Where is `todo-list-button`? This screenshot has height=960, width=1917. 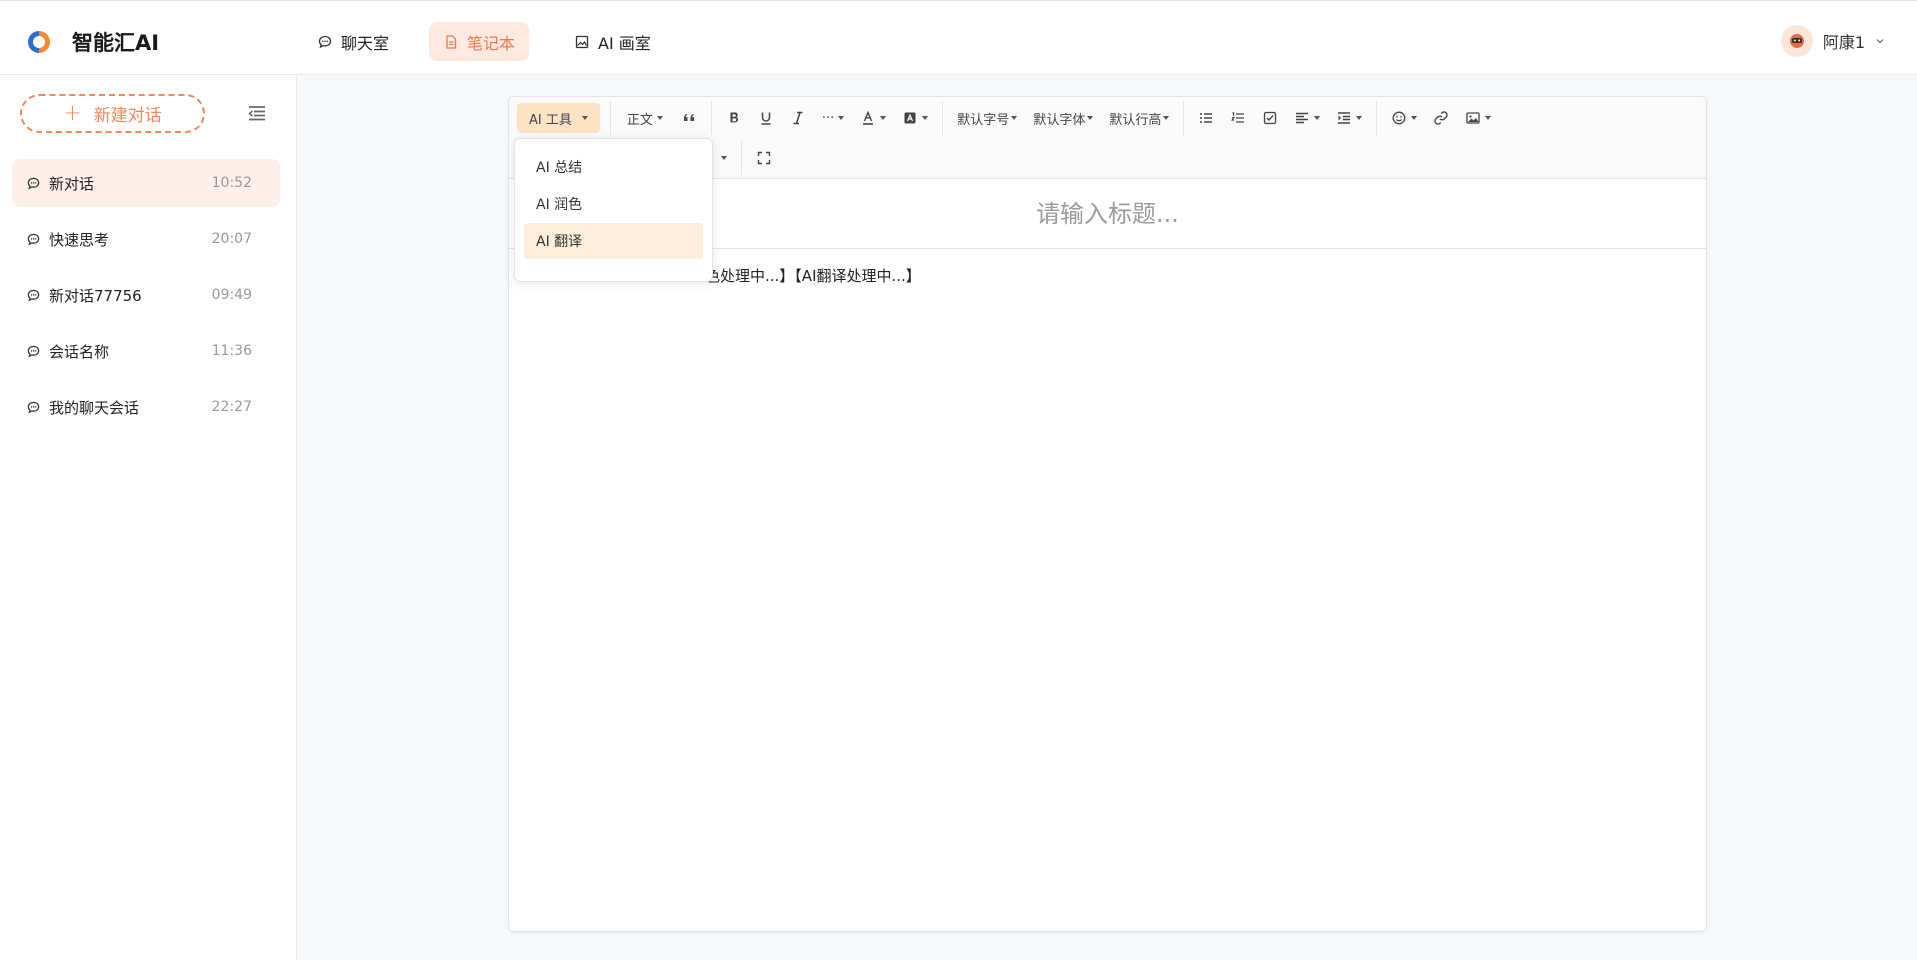
todo-list-button is located at coordinates (1270, 118).